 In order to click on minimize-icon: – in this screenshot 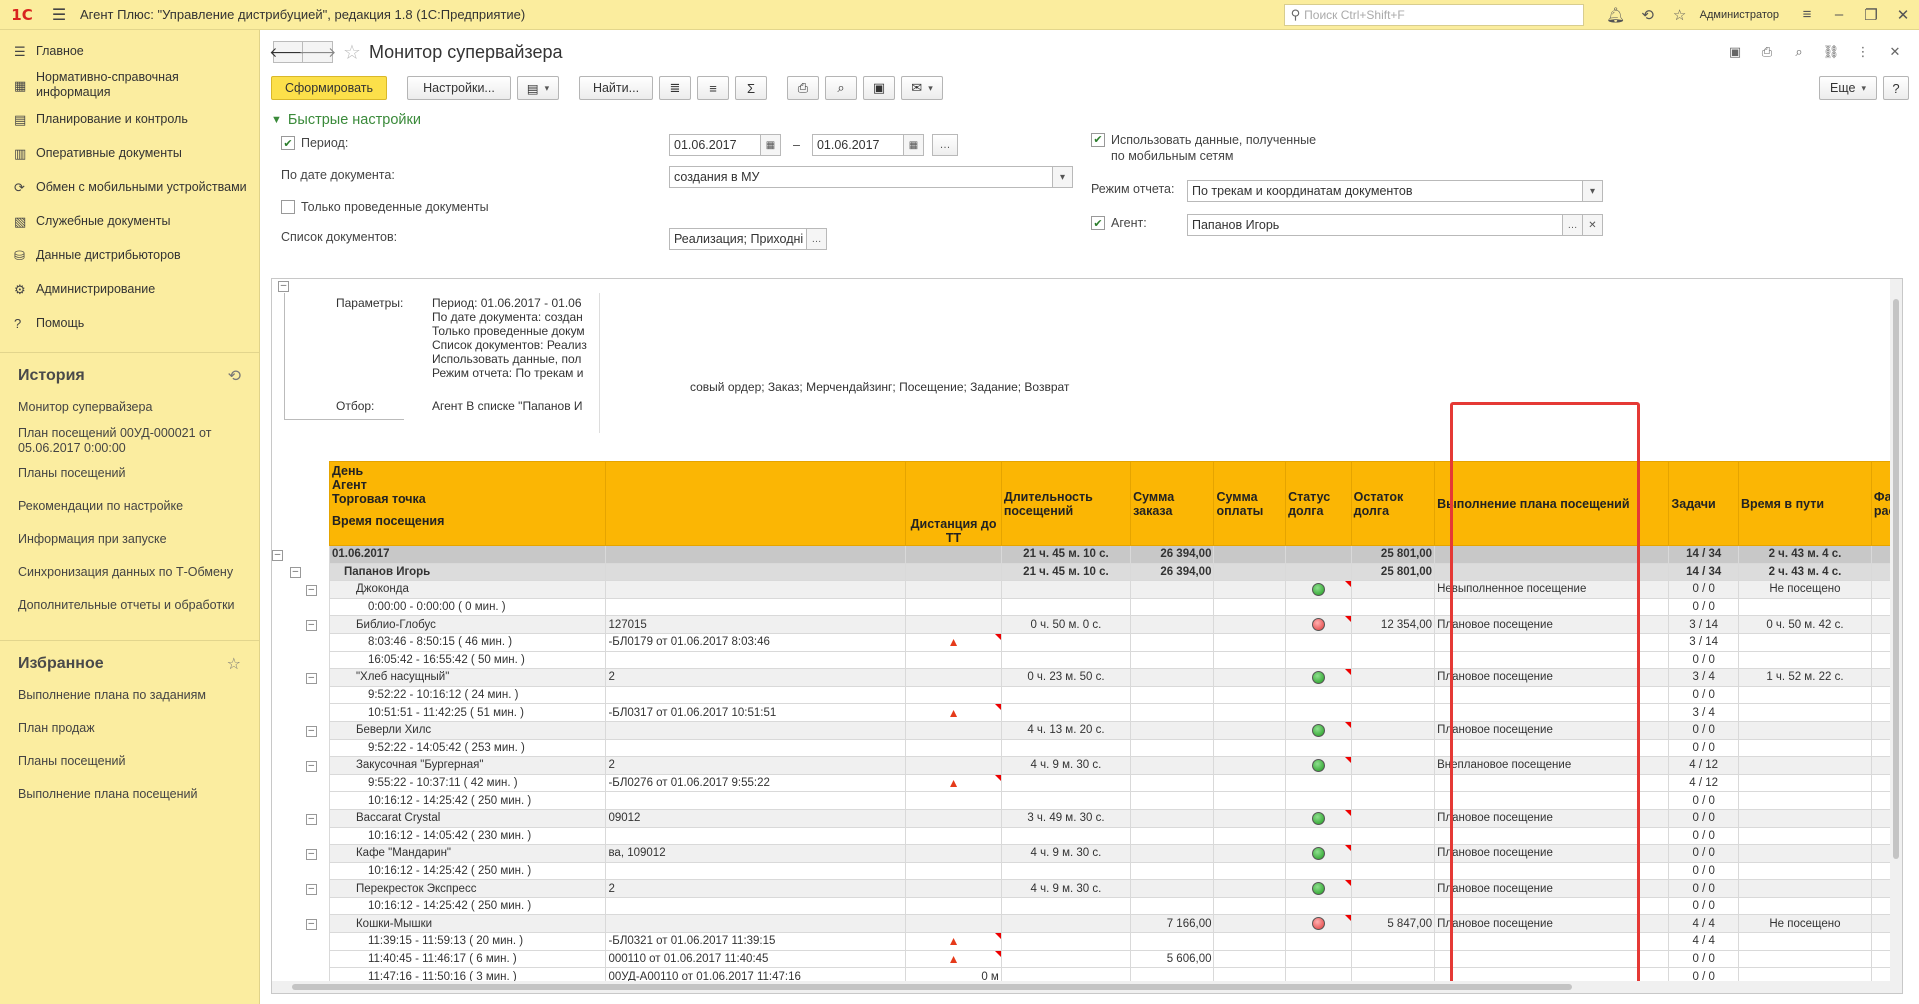, I will do `click(1839, 14)`.